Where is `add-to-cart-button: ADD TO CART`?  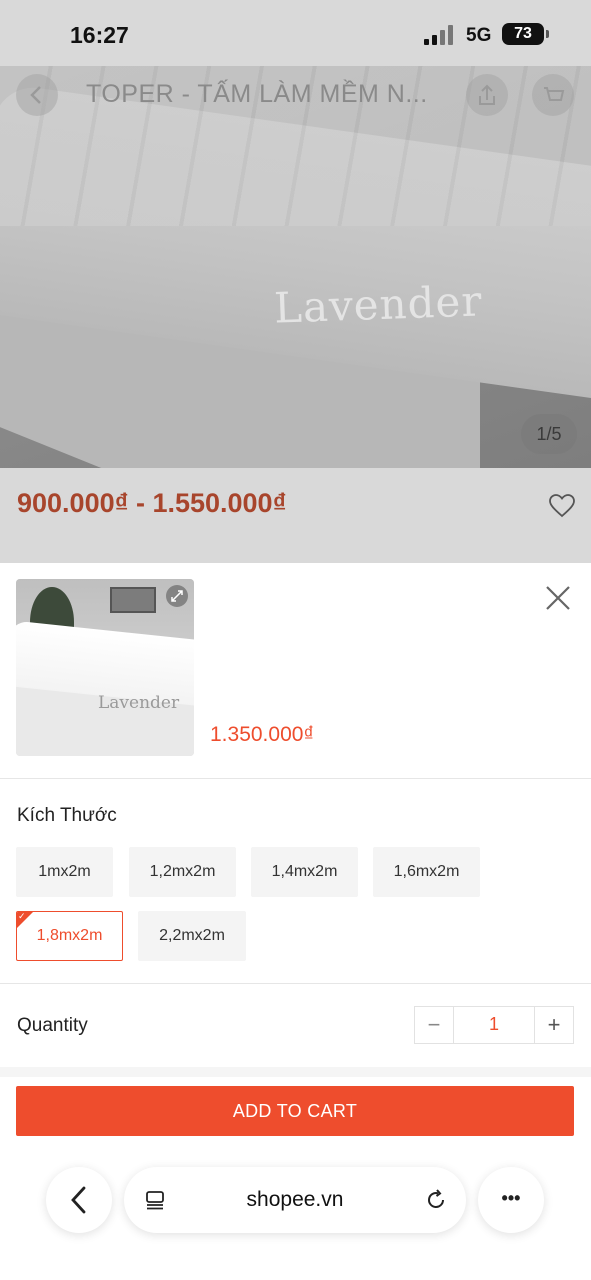
add-to-cart-button: ADD TO CART is located at coordinates (295, 1111).